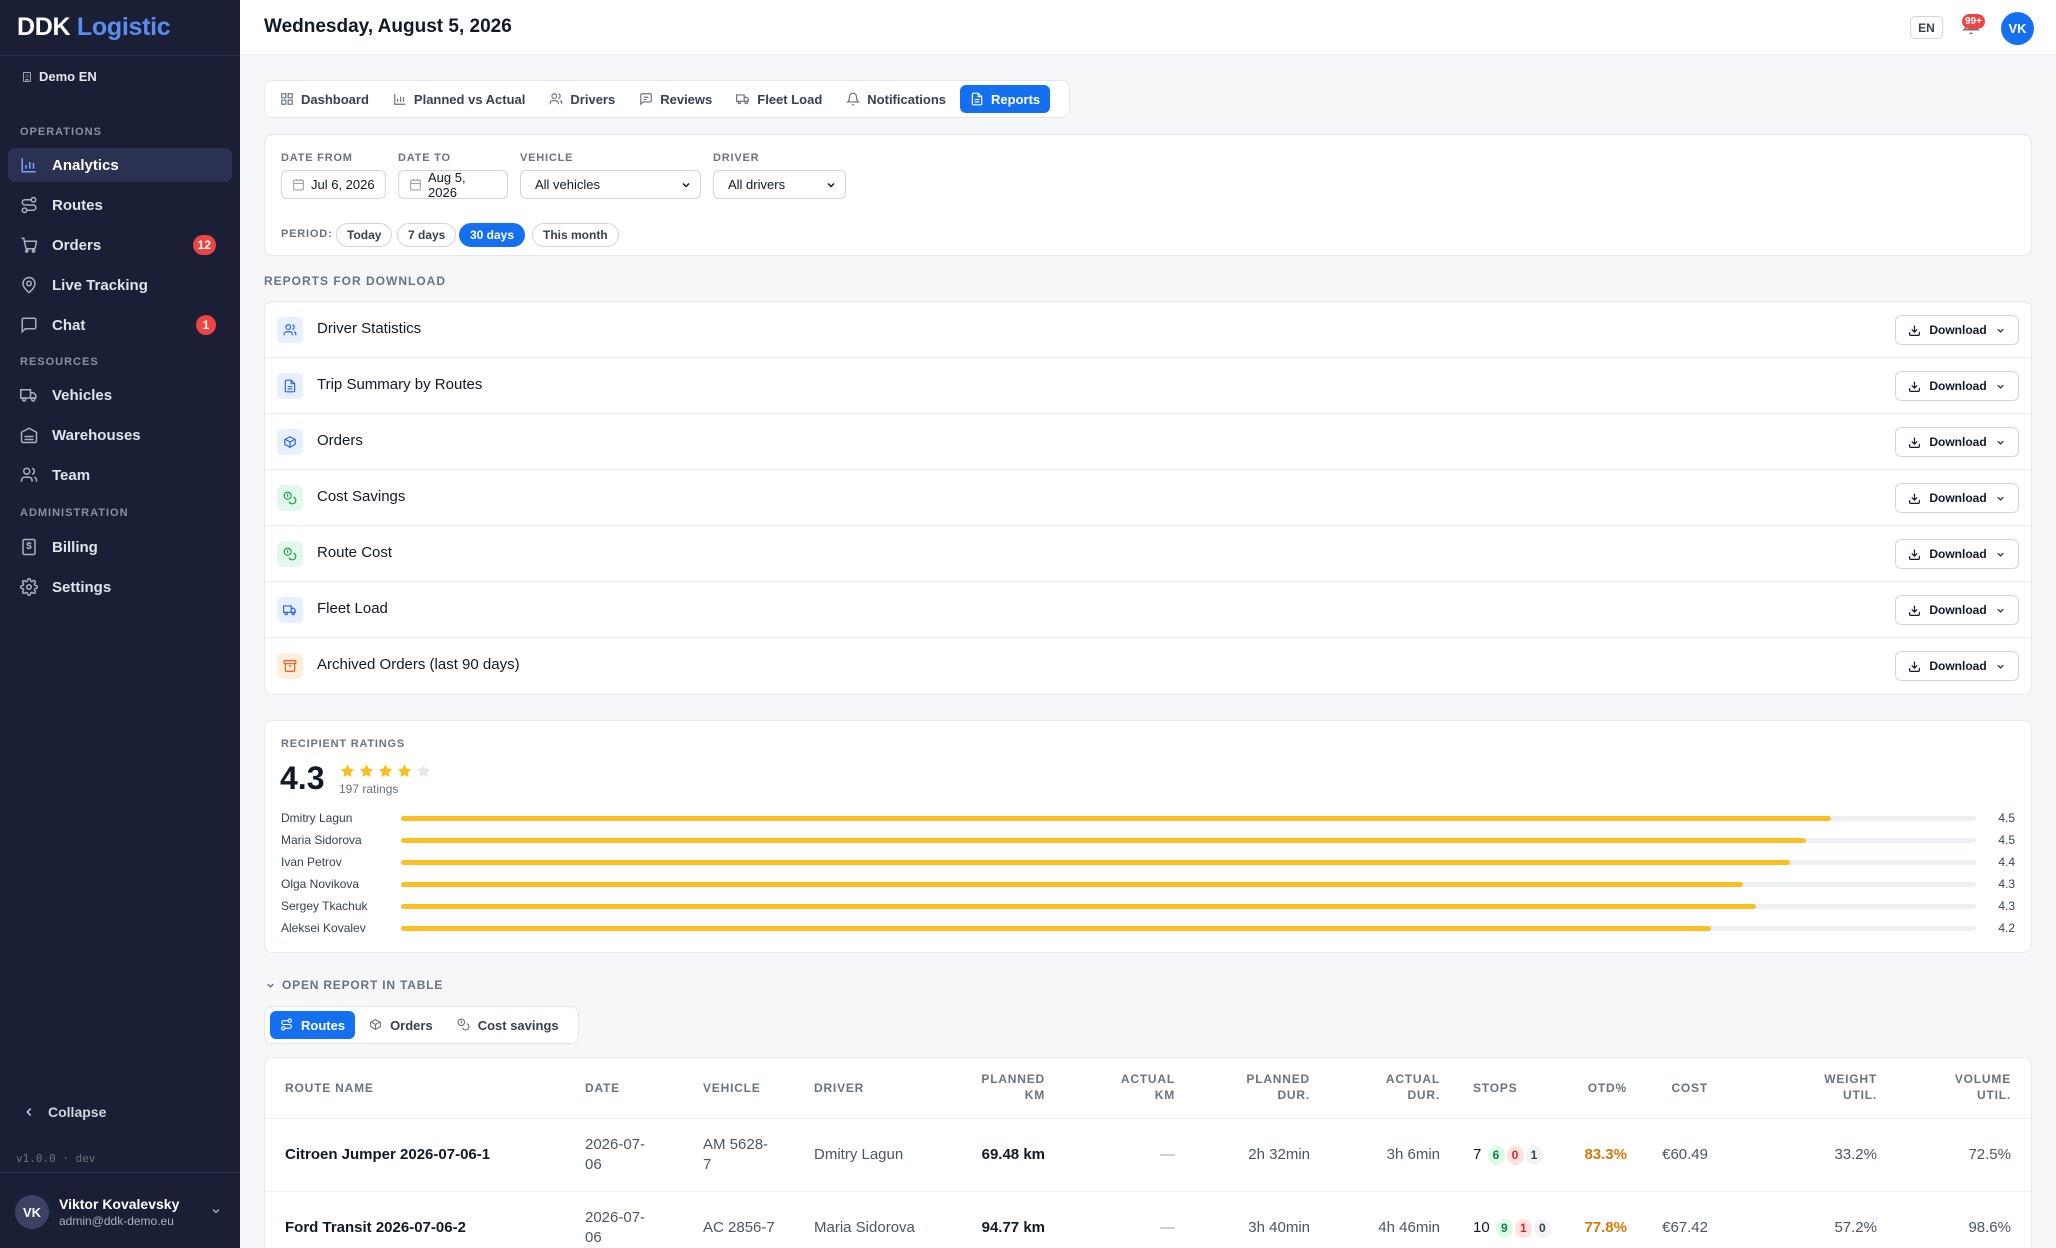 Image resolution: width=2056 pixels, height=1248 pixels. I want to click on version-label: v1.0.0 · dev, so click(56, 1158).